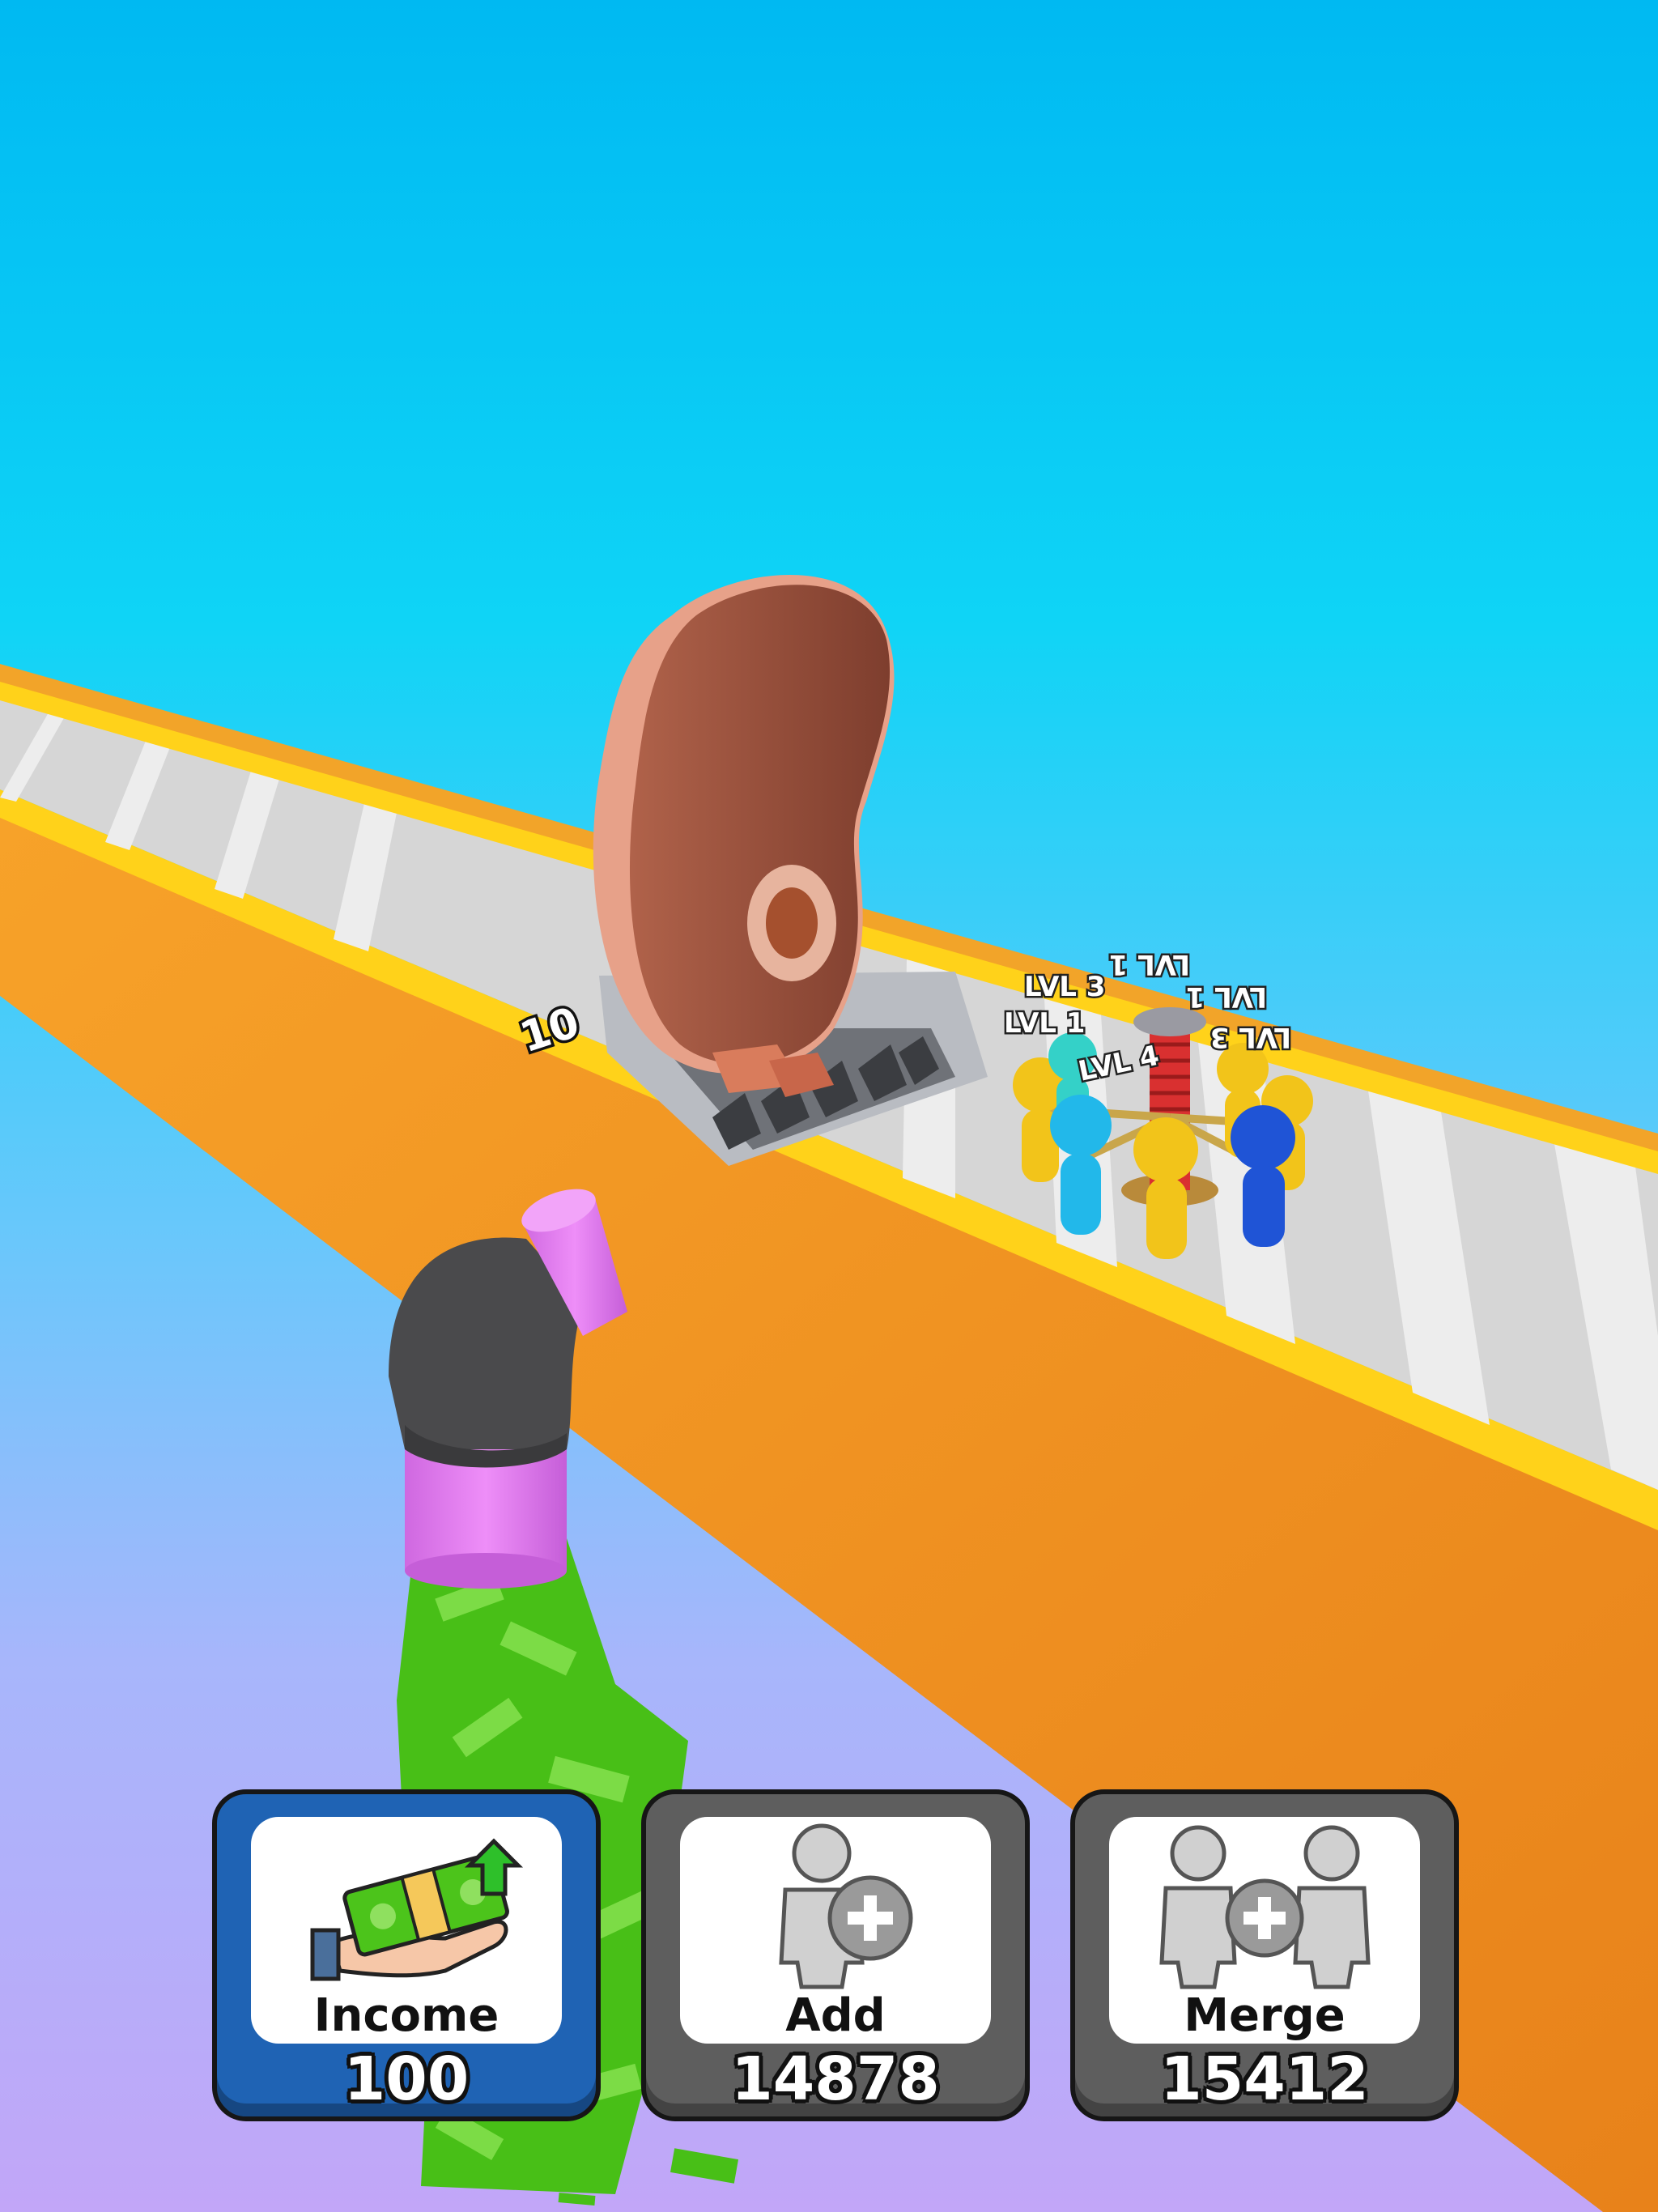  I want to click on upgrade-income-panel: Income, so click(406, 1930).